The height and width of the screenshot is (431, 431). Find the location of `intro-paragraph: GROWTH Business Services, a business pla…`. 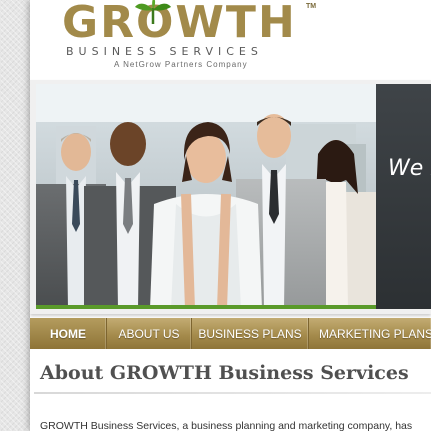

intro-paragraph: GROWTH Business Services, a business pla… is located at coordinates (226, 425).